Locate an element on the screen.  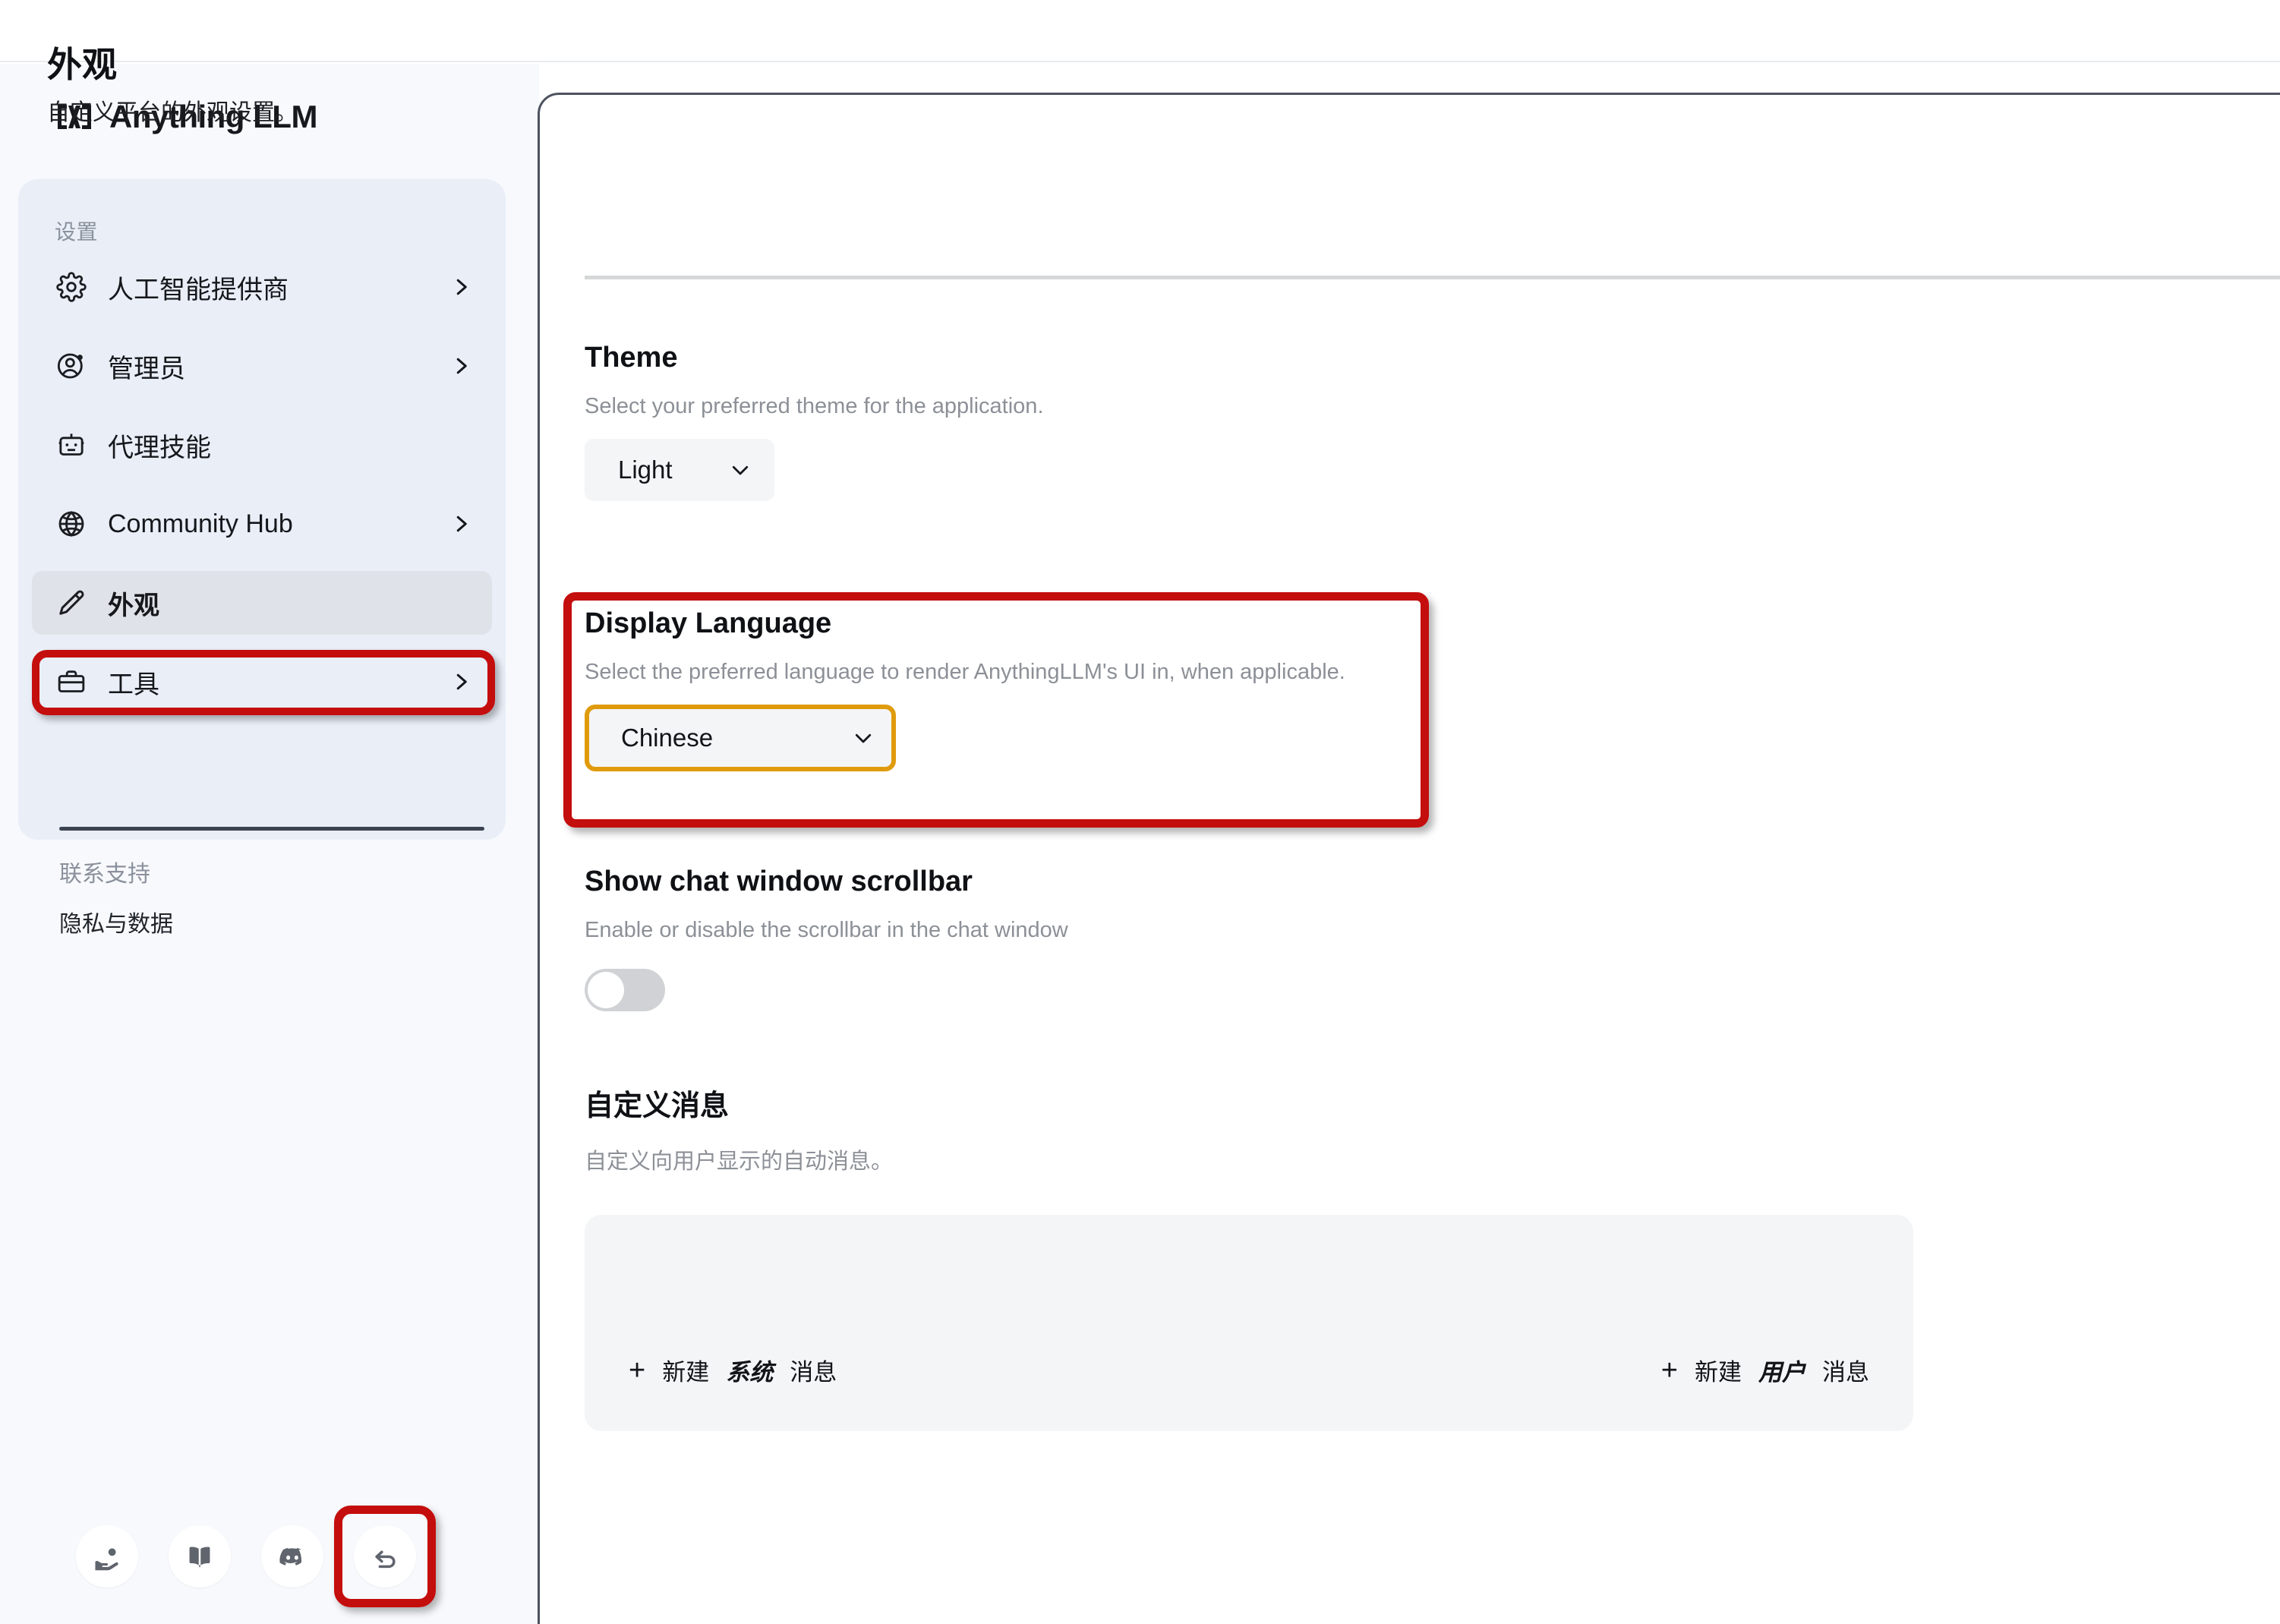
user-gear-icon is located at coordinates (71, 366).